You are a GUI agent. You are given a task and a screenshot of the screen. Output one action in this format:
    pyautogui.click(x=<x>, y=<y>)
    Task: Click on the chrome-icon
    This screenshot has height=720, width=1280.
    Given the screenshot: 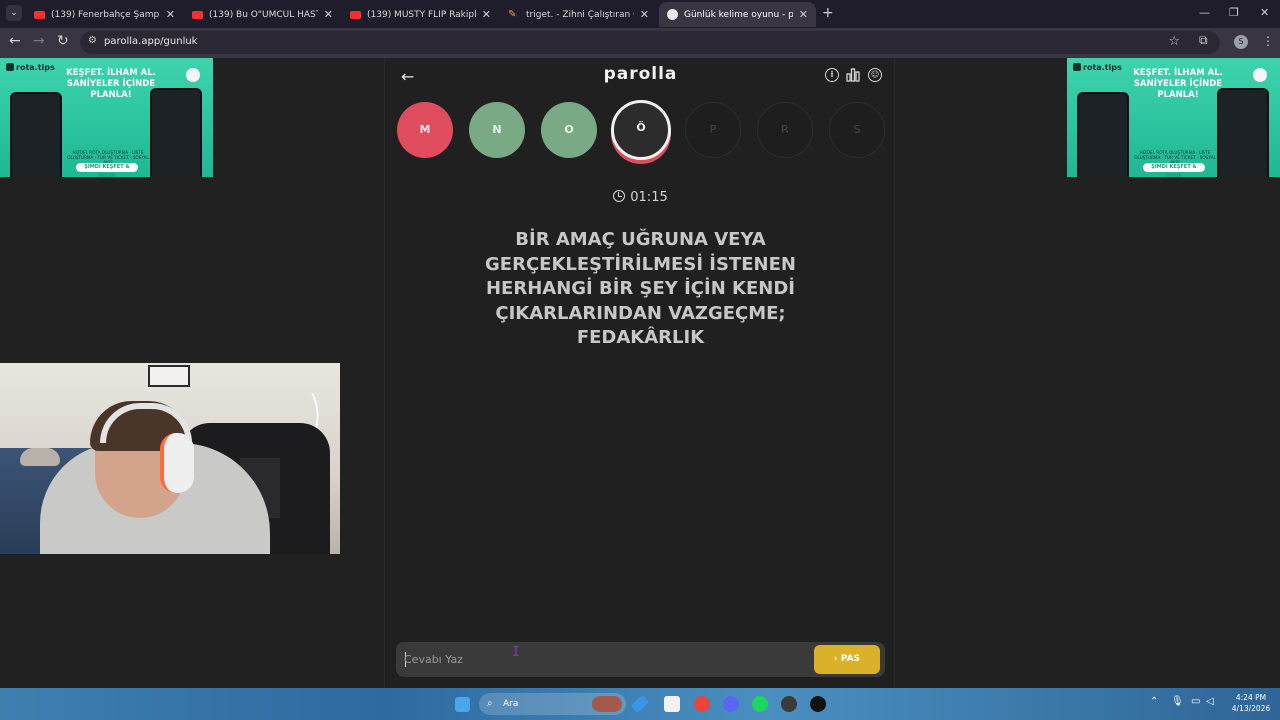 What is the action you would take?
    pyautogui.click(x=702, y=704)
    